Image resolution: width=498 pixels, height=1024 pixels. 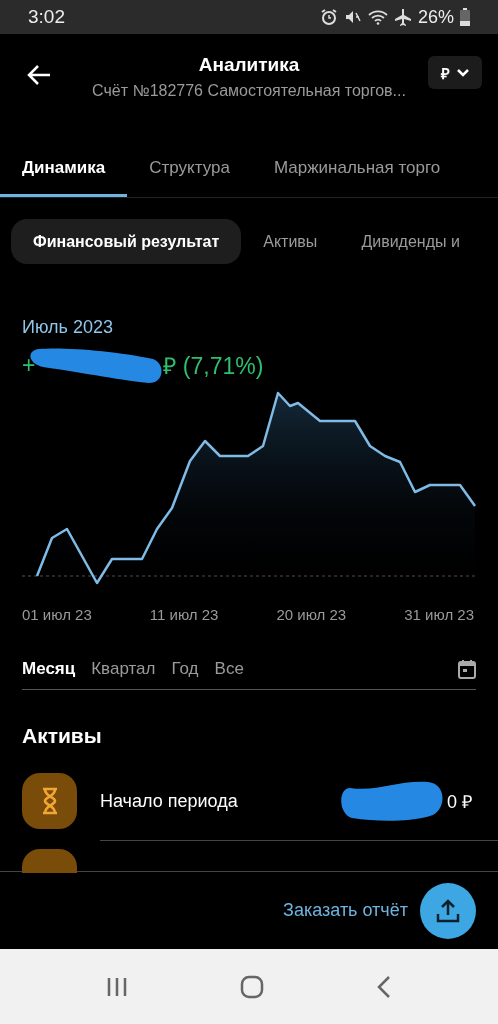 I want to click on axis-label: 20 июл 23, so click(x=311, y=614).